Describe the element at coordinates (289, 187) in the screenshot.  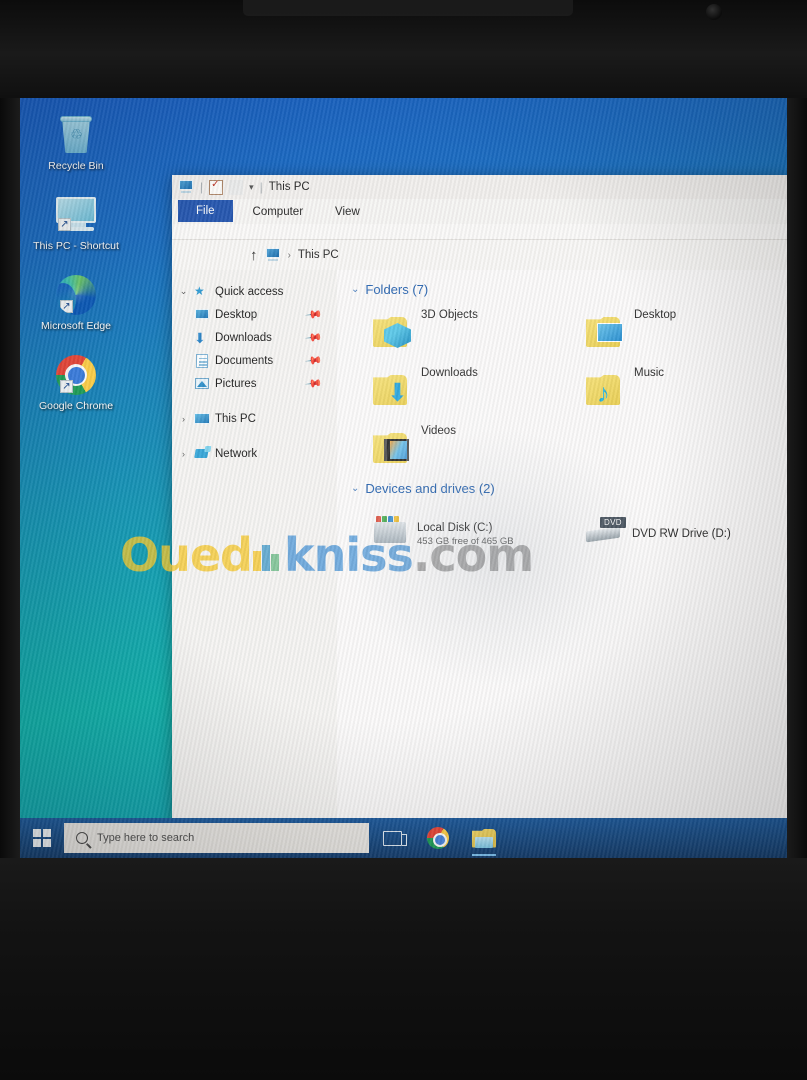
I see `window-title: This PC` at that location.